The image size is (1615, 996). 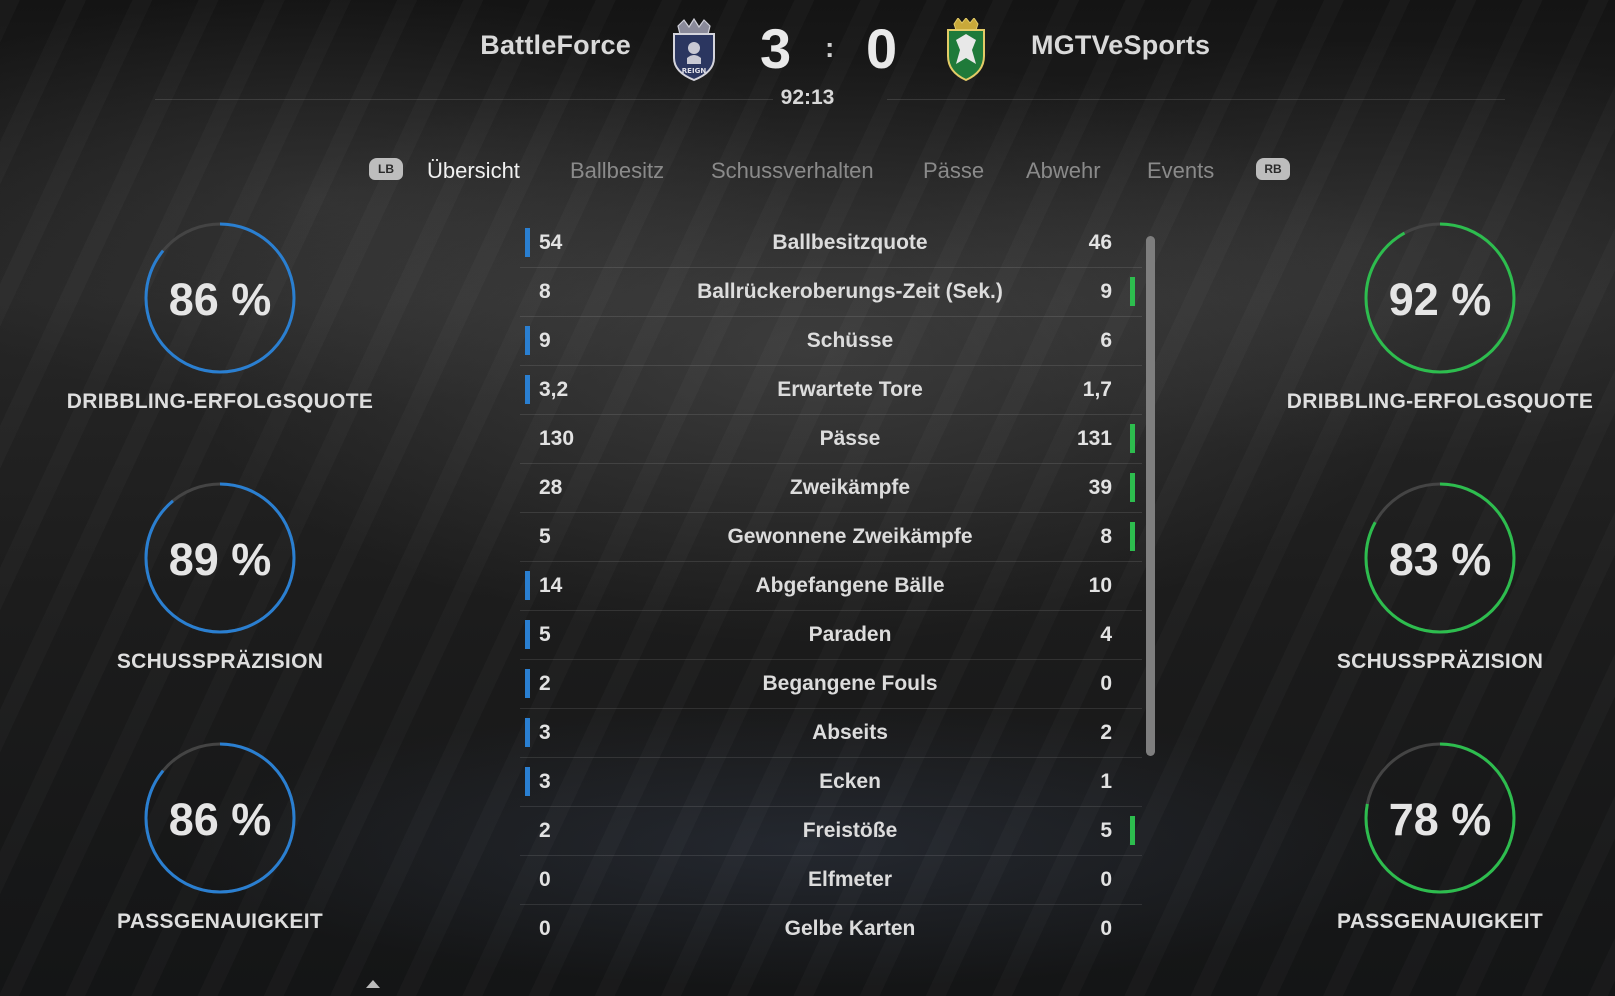 I want to click on home-team-name: BattleForce, so click(x=555, y=45).